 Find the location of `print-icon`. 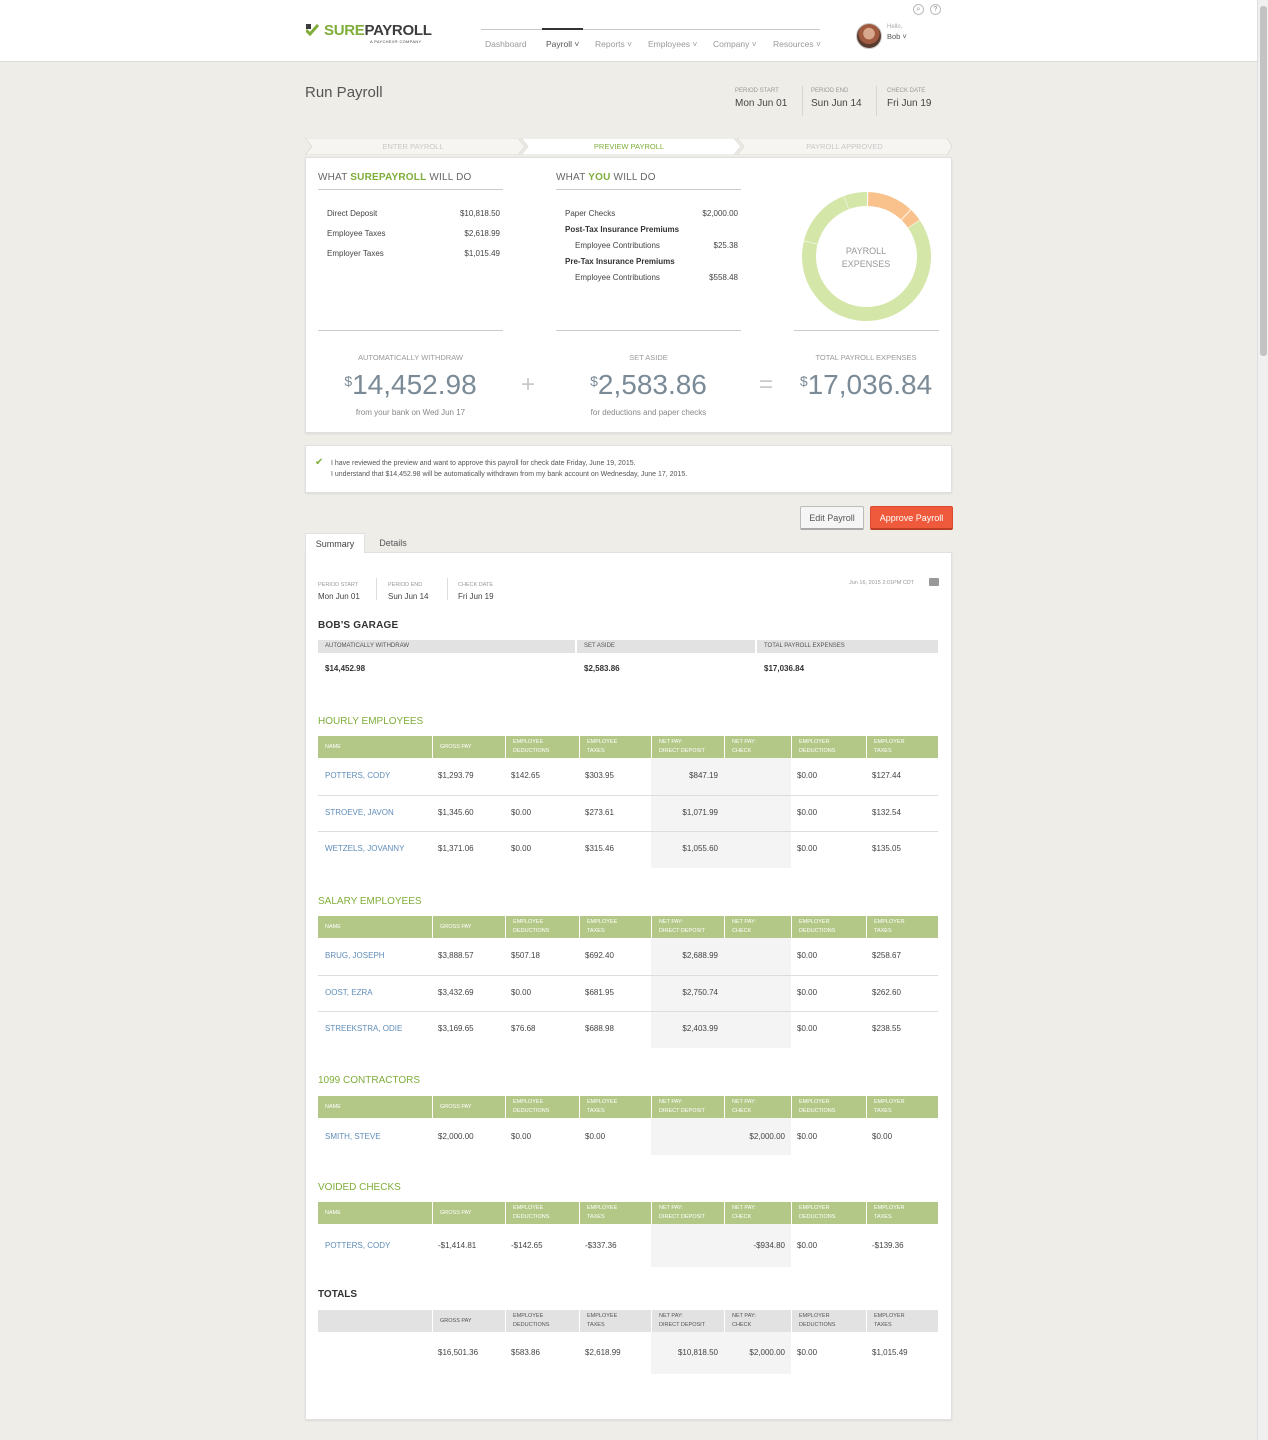

print-icon is located at coordinates (934, 582).